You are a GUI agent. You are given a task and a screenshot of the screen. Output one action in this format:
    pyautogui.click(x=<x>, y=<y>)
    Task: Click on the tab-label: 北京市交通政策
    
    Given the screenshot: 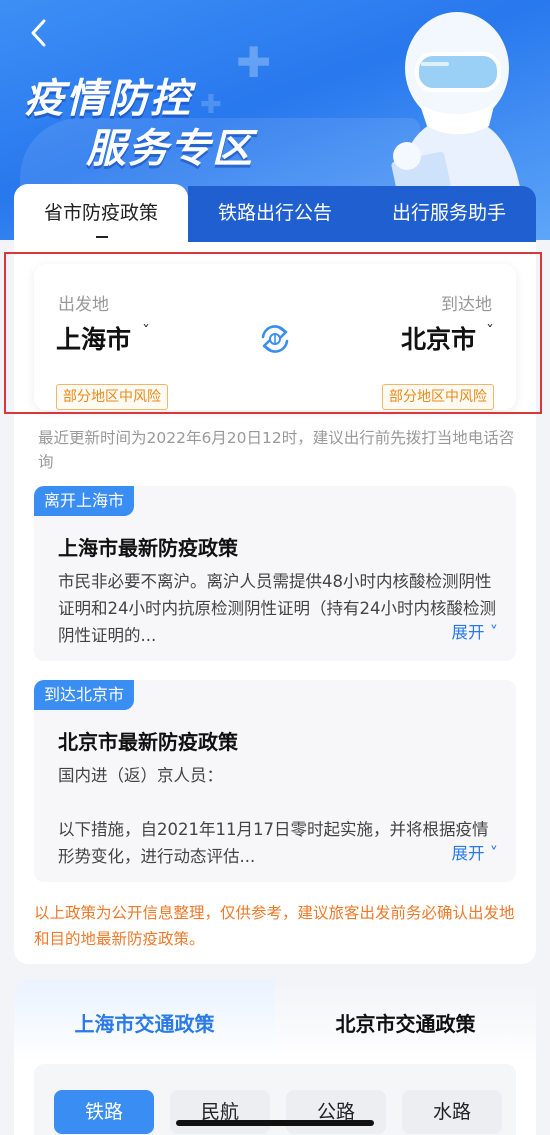 What is the action you would take?
    pyautogui.click(x=405, y=1024)
    